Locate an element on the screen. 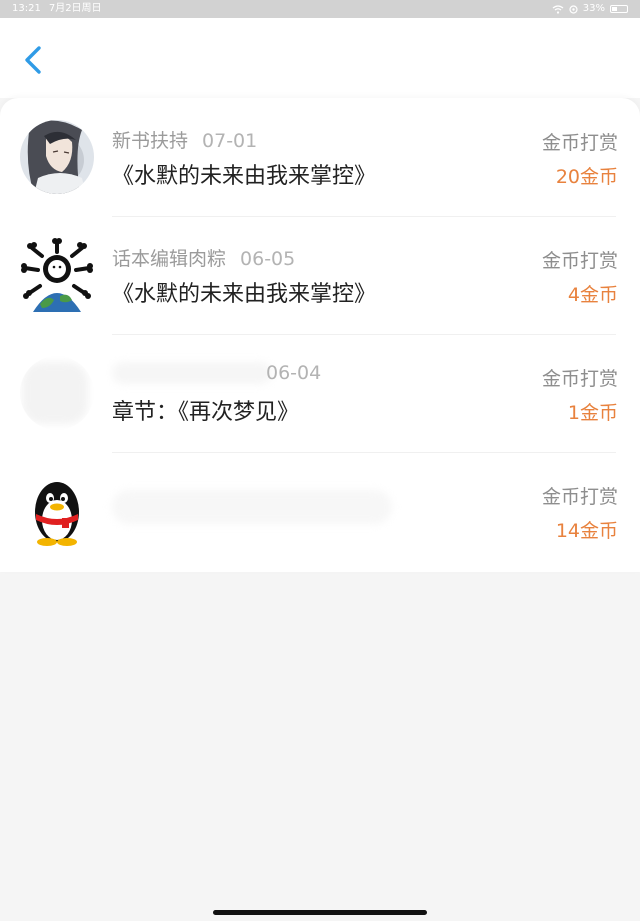 The height and width of the screenshot is (921, 640). list-item: 话本编辑肉粽 06-05 《水默的未来由我来掌控》 金币打赏 4金币 is located at coordinates (320, 275).